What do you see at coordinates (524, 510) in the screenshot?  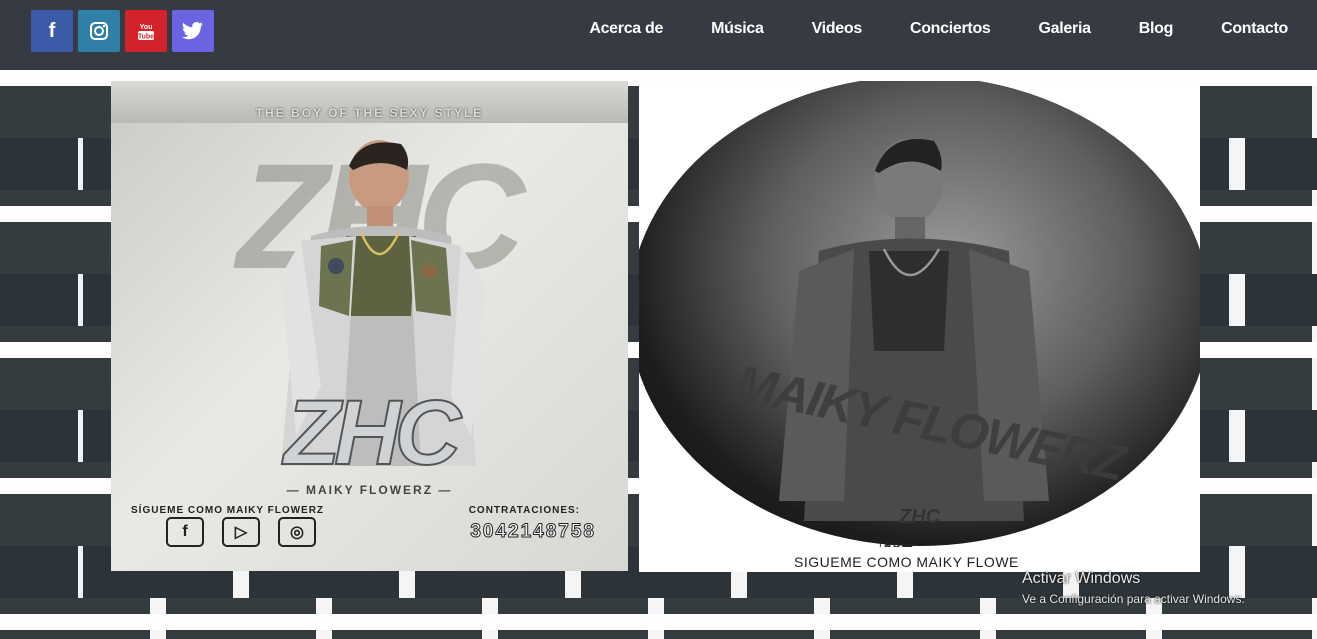 I see `contracts-label: CONTRATACIONES:` at bounding box center [524, 510].